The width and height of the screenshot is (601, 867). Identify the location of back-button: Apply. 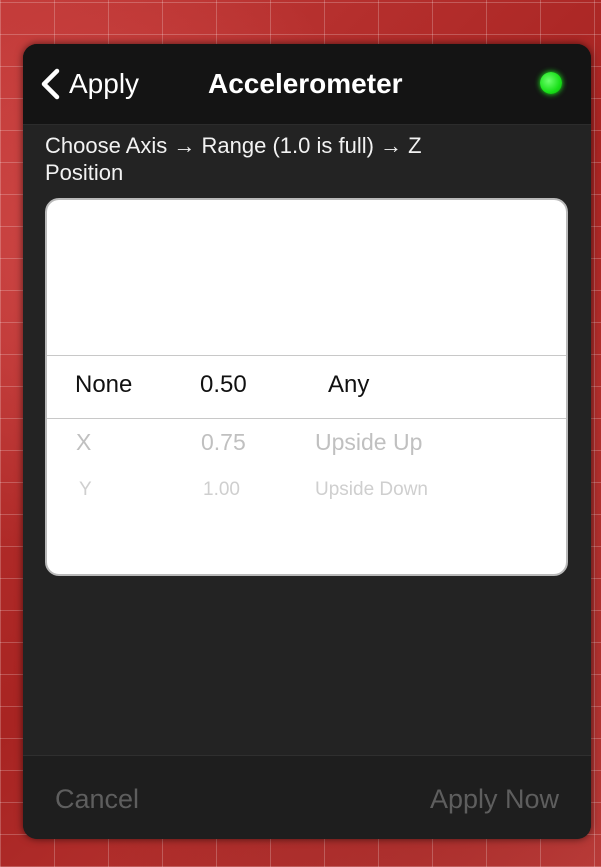
(89, 84).